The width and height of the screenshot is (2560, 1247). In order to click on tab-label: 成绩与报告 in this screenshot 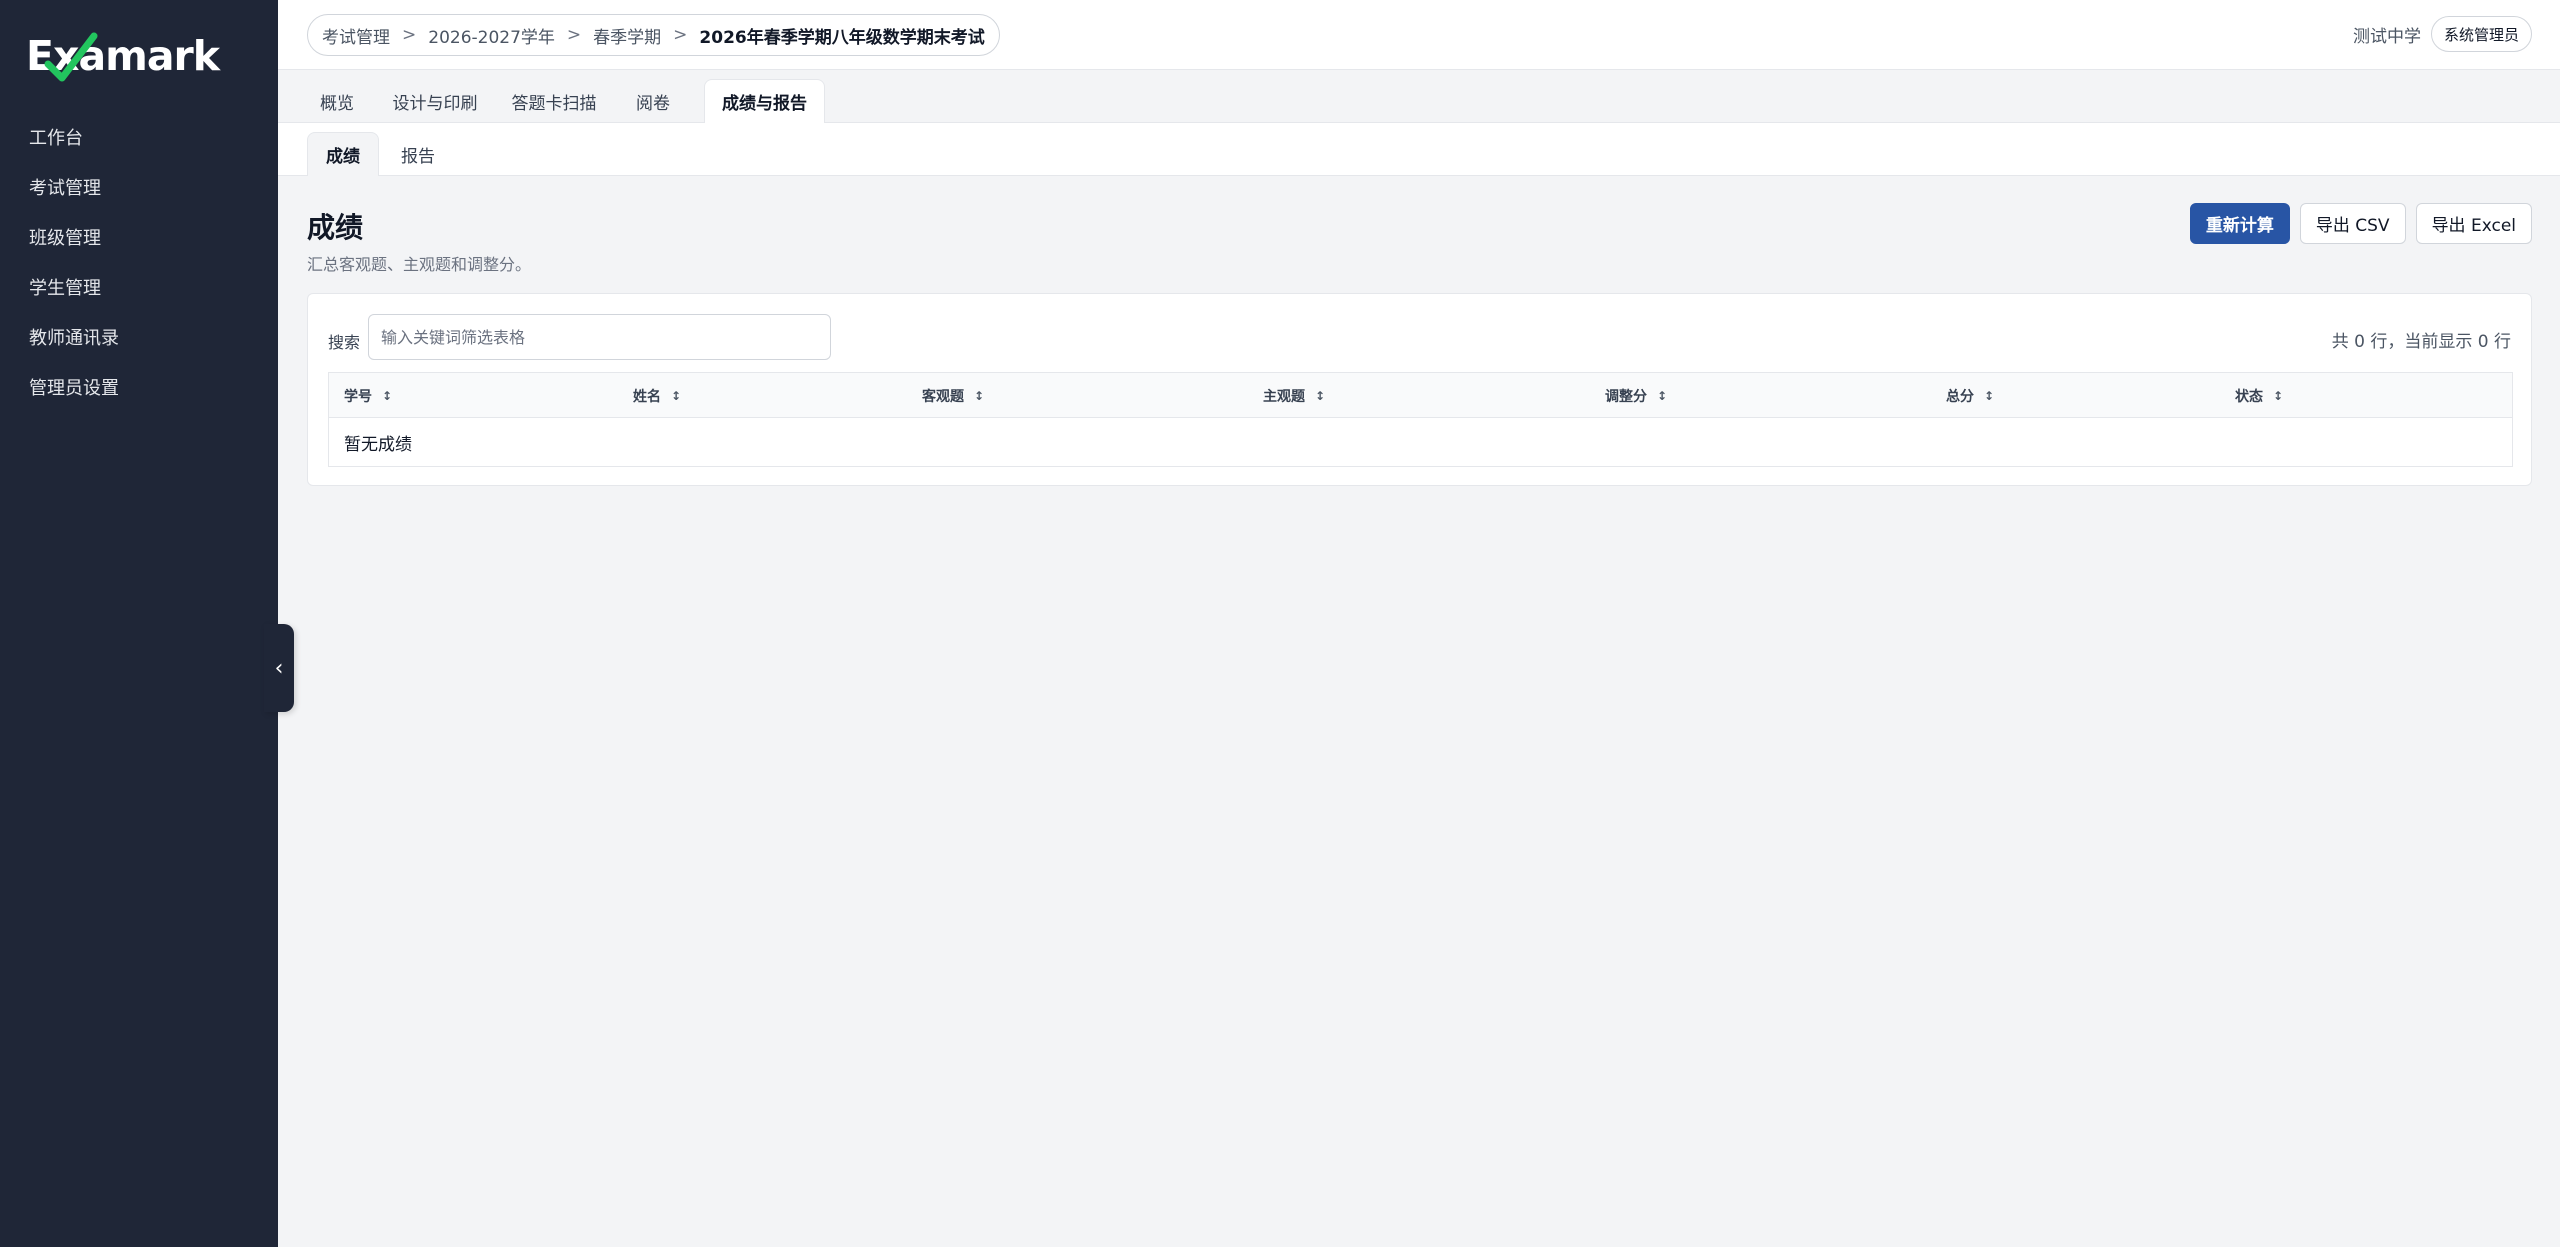, I will do `click(764, 104)`.